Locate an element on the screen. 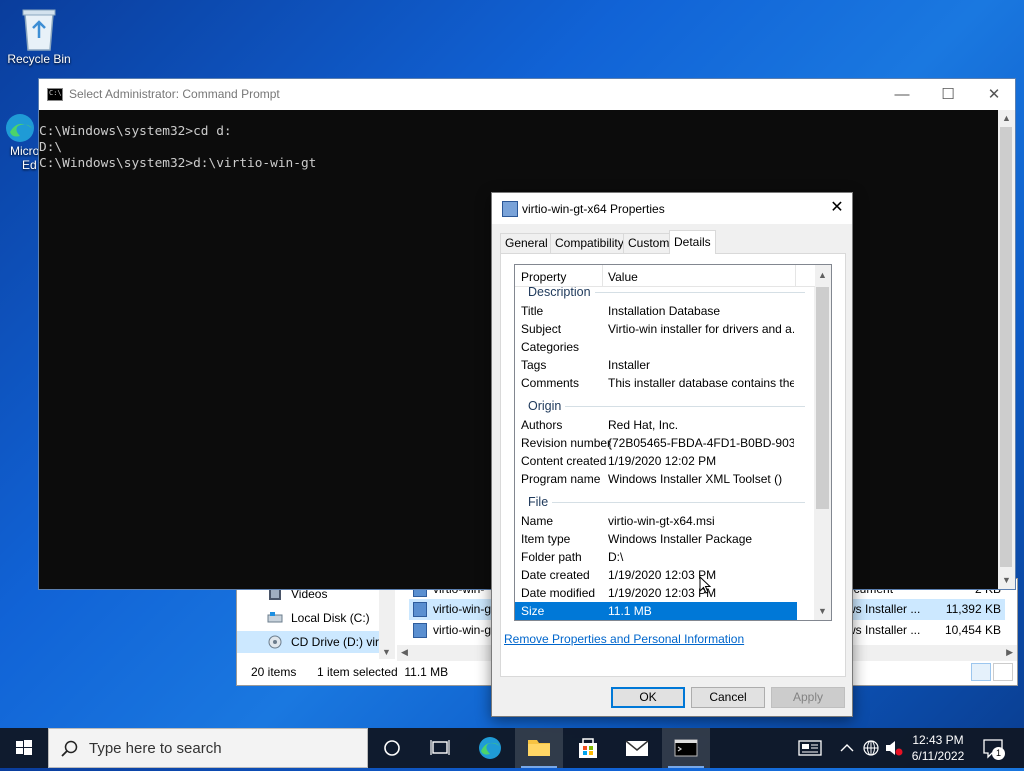  news-widget-button is located at coordinates (811, 748).